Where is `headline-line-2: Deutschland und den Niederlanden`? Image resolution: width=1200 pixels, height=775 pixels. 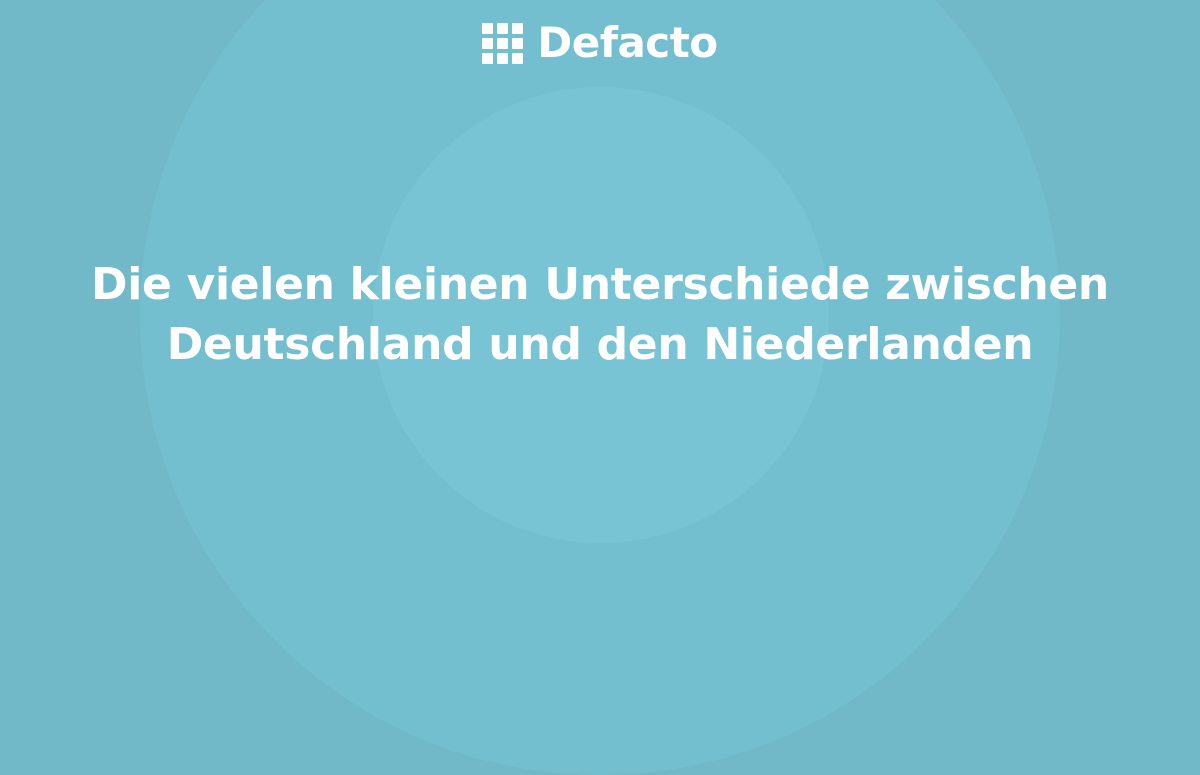 headline-line-2: Deutschland und den Niederlanden is located at coordinates (600, 344).